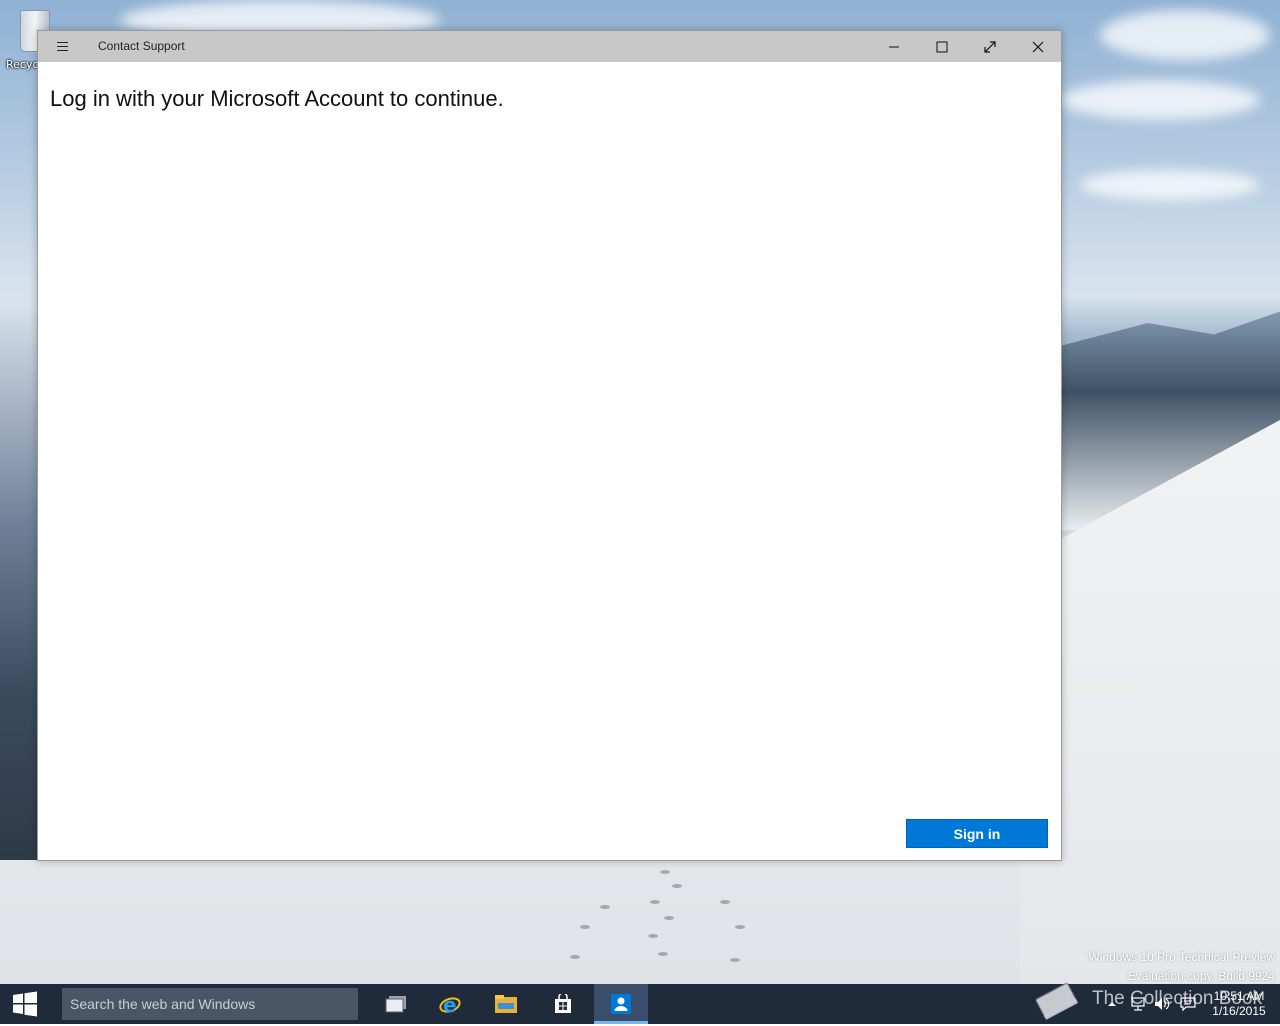 The width and height of the screenshot is (1280, 1026). I want to click on search-input: Search the web and Windows, so click(210, 1004).